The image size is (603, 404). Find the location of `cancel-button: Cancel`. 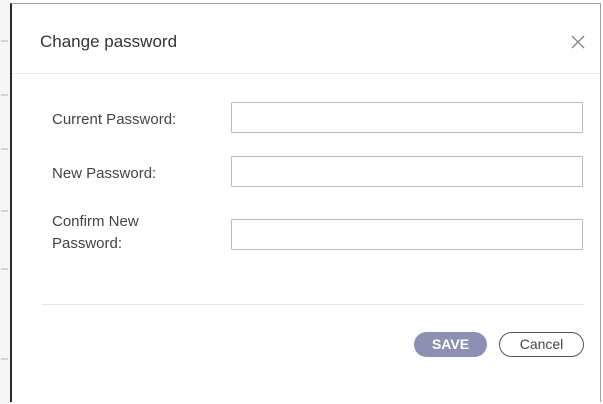

cancel-button: Cancel is located at coordinates (541, 344).